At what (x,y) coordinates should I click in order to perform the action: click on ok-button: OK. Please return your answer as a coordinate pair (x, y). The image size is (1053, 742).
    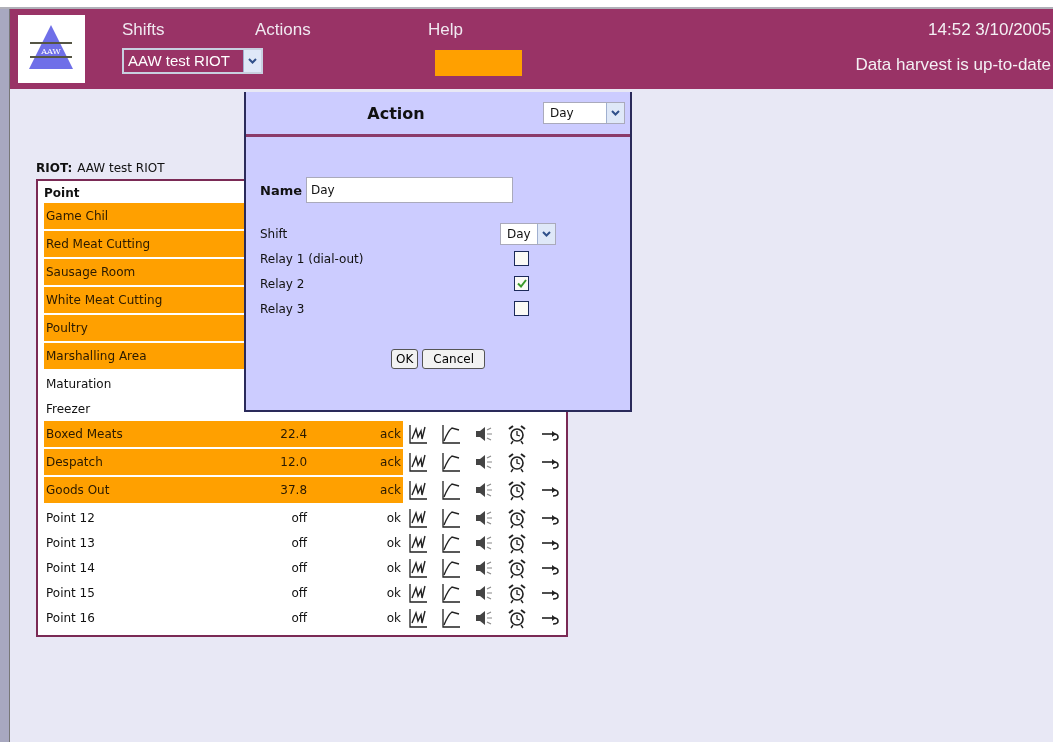
    Looking at the image, I should click on (405, 359).